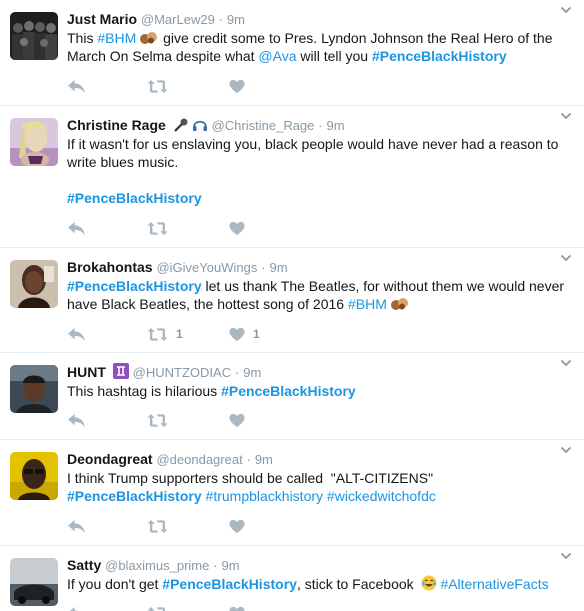  What do you see at coordinates (265, 496) in the screenshot?
I see `hashtag-link: #trumpblackhistory` at bounding box center [265, 496].